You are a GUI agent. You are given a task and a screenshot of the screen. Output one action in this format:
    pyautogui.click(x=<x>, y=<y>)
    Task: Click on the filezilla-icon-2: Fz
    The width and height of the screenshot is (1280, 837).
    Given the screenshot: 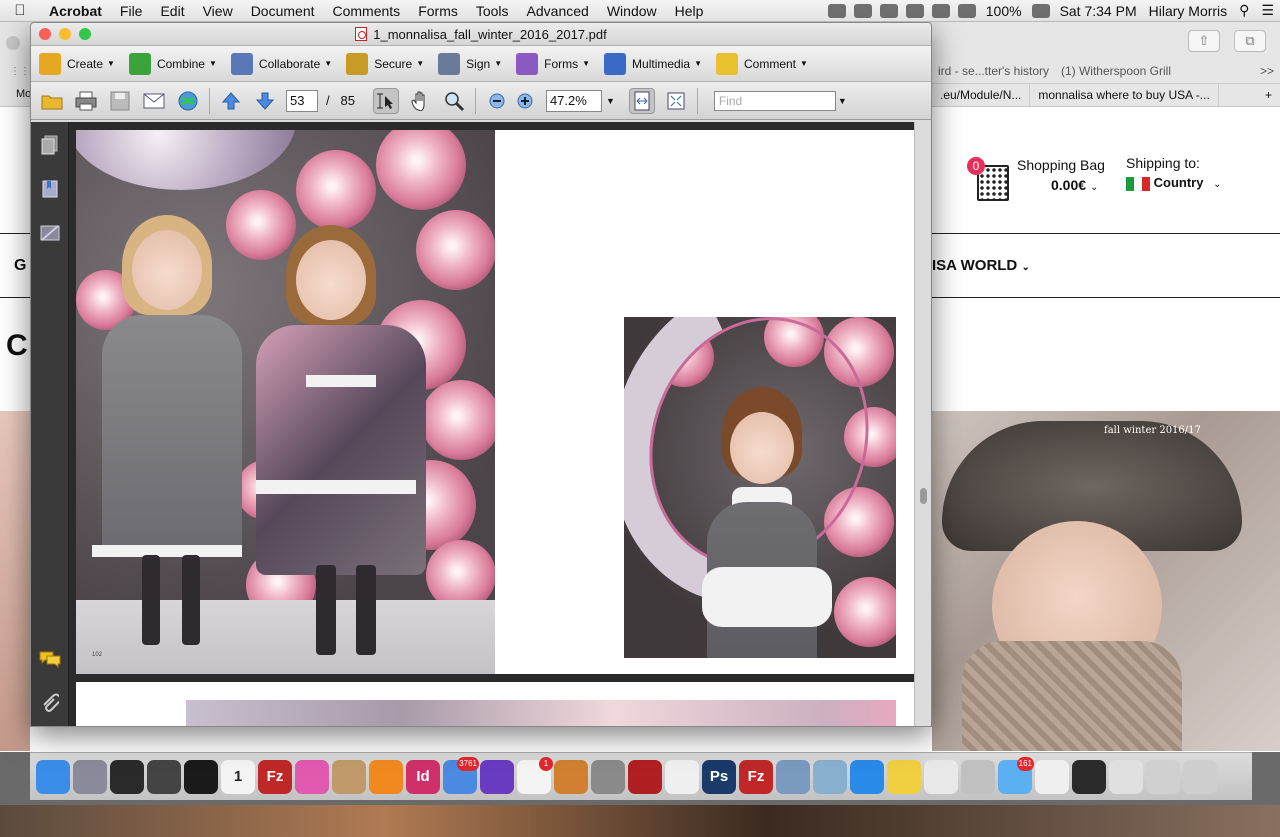 What is the action you would take?
    pyautogui.click(x=756, y=776)
    